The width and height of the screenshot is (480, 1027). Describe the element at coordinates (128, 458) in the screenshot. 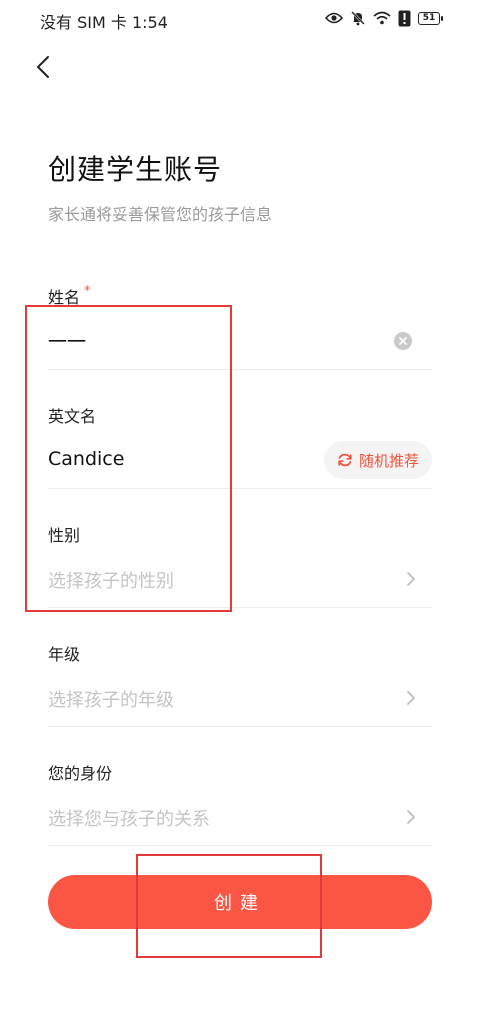

I see `annotation-box-form` at that location.